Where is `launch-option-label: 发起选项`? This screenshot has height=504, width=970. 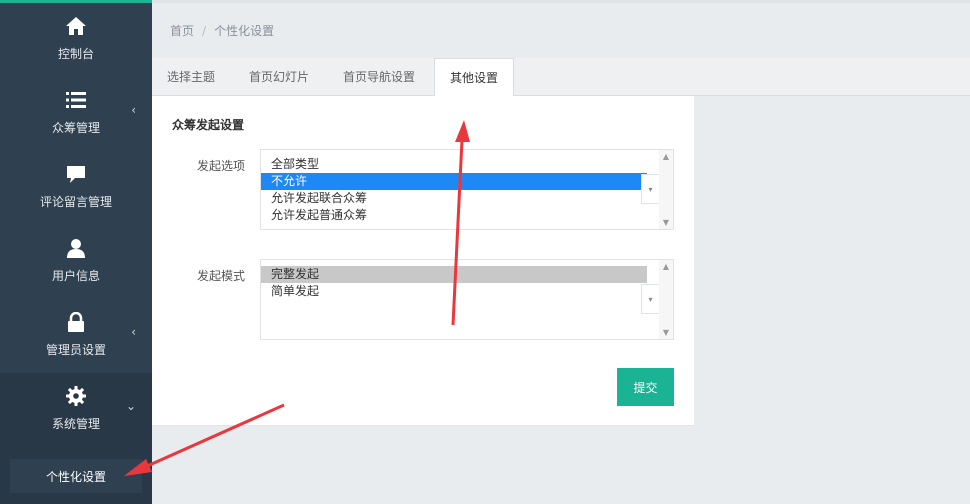 launch-option-label: 发起选项 is located at coordinates (221, 166).